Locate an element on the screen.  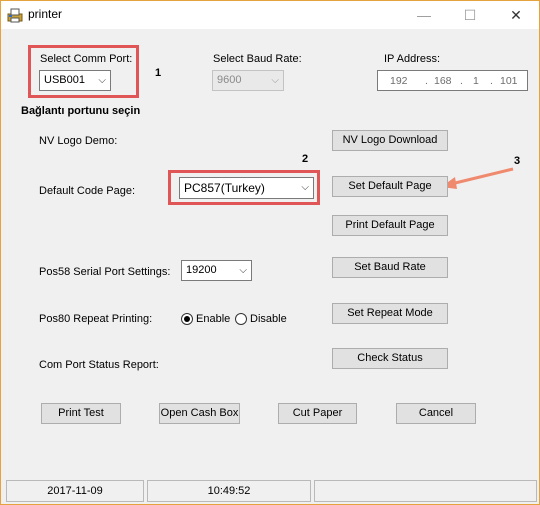
minimize-button: — is located at coordinates (424, 15).